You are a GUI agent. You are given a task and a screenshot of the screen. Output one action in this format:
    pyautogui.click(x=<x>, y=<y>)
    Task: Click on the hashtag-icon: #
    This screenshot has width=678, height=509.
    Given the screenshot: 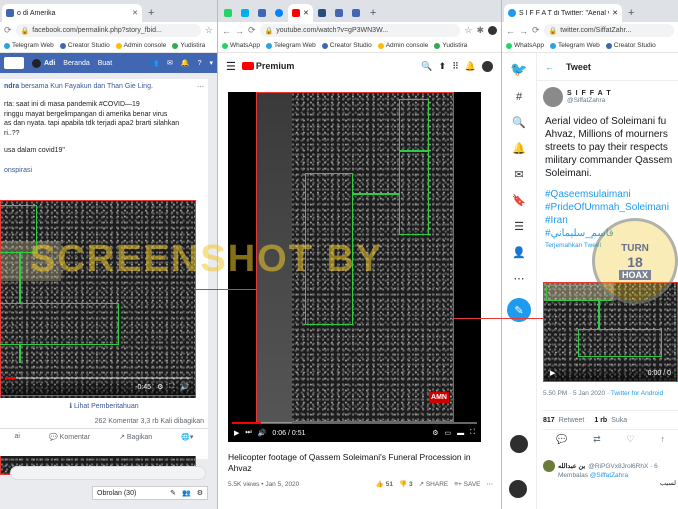 What is the action you would take?
    pyautogui.click(x=519, y=97)
    